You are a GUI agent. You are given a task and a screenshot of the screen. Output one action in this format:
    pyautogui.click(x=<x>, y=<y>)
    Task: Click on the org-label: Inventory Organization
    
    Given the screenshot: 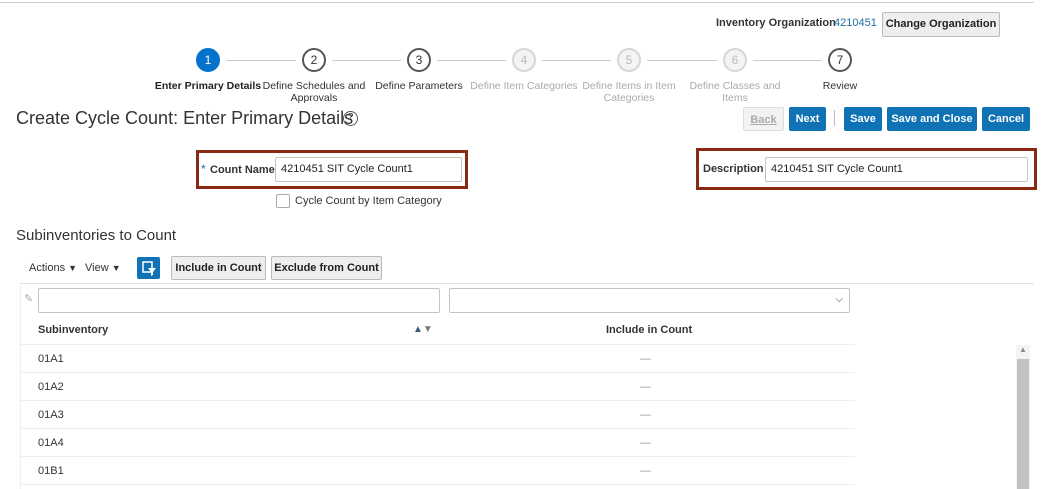 What is the action you would take?
    pyautogui.click(x=776, y=23)
    